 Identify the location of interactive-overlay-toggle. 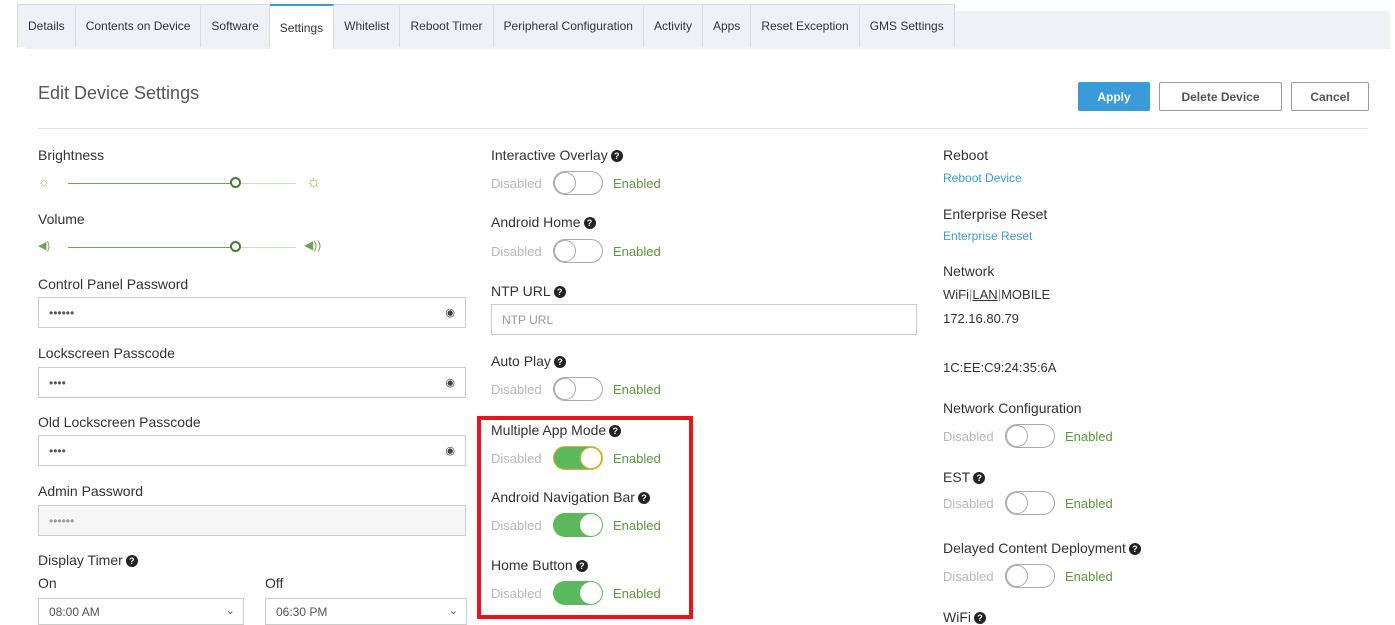
(578, 183).